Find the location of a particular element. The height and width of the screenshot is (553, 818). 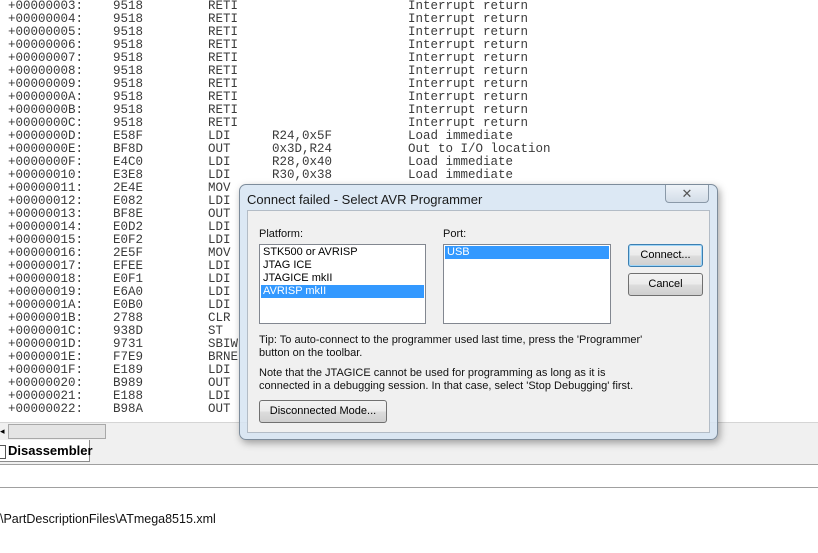

port-listbox: USB is located at coordinates (527, 284).